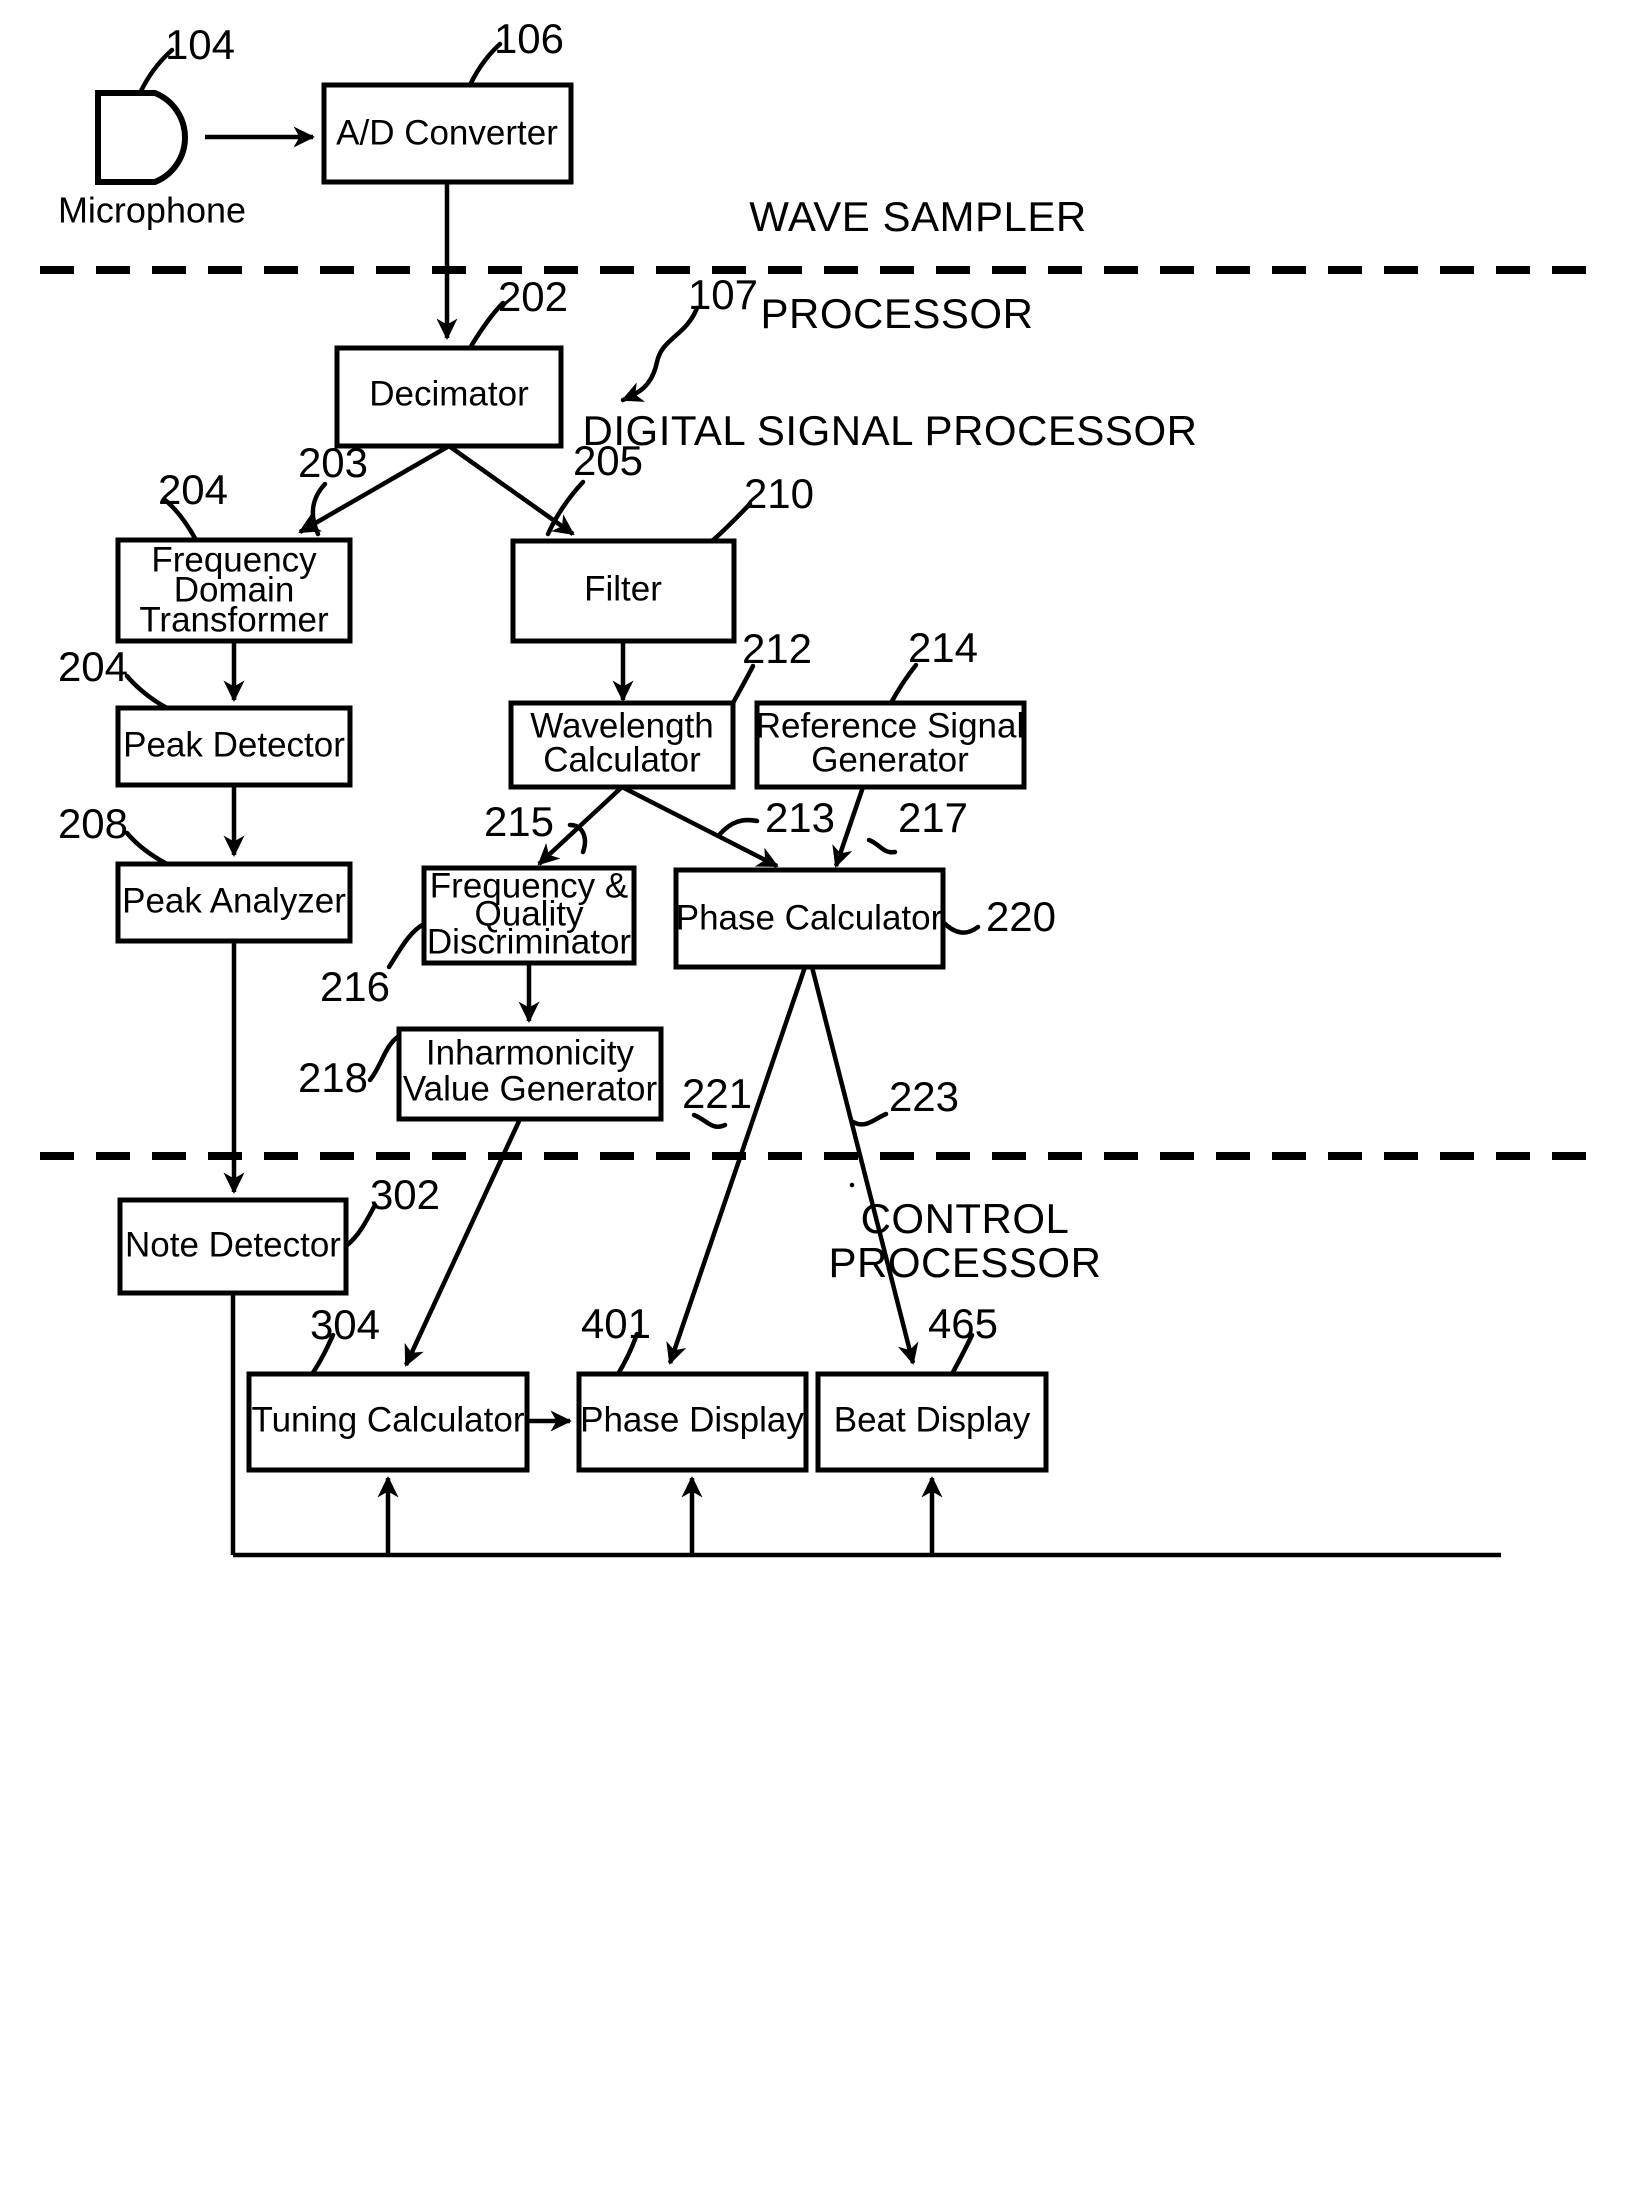 This screenshot has width=1639, height=2212. I want to click on ref-num-205: 205, so click(608, 460).